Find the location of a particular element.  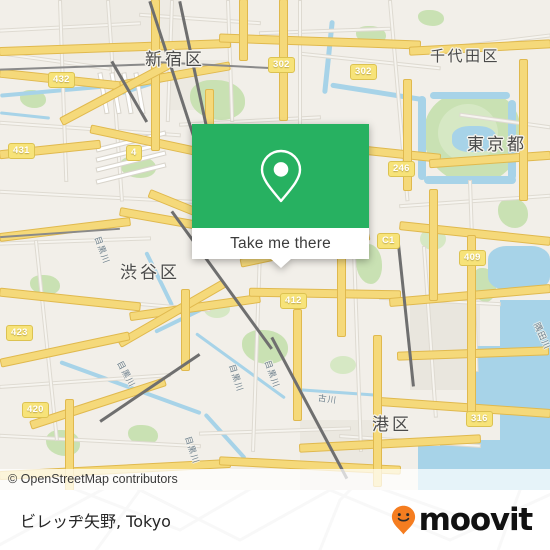

take-me-there-label: Take me there is located at coordinates (280, 243).